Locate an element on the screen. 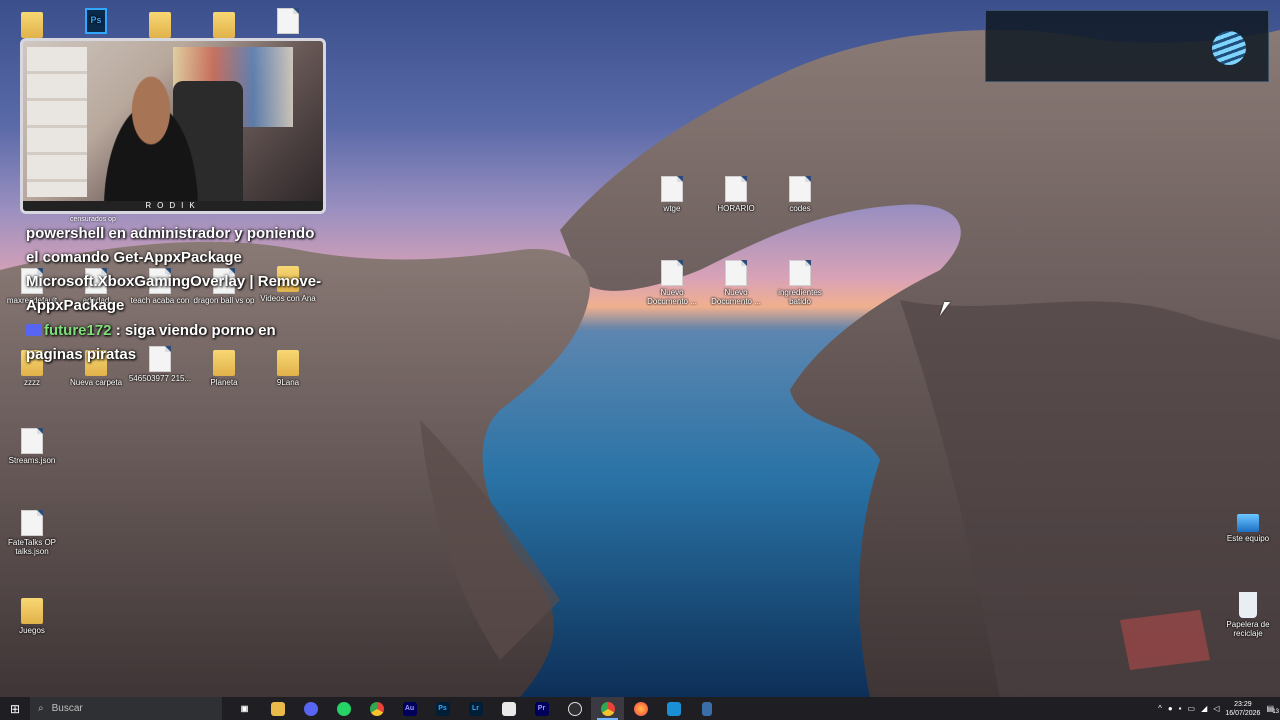  taskbar-app-chrome is located at coordinates (376, 708).